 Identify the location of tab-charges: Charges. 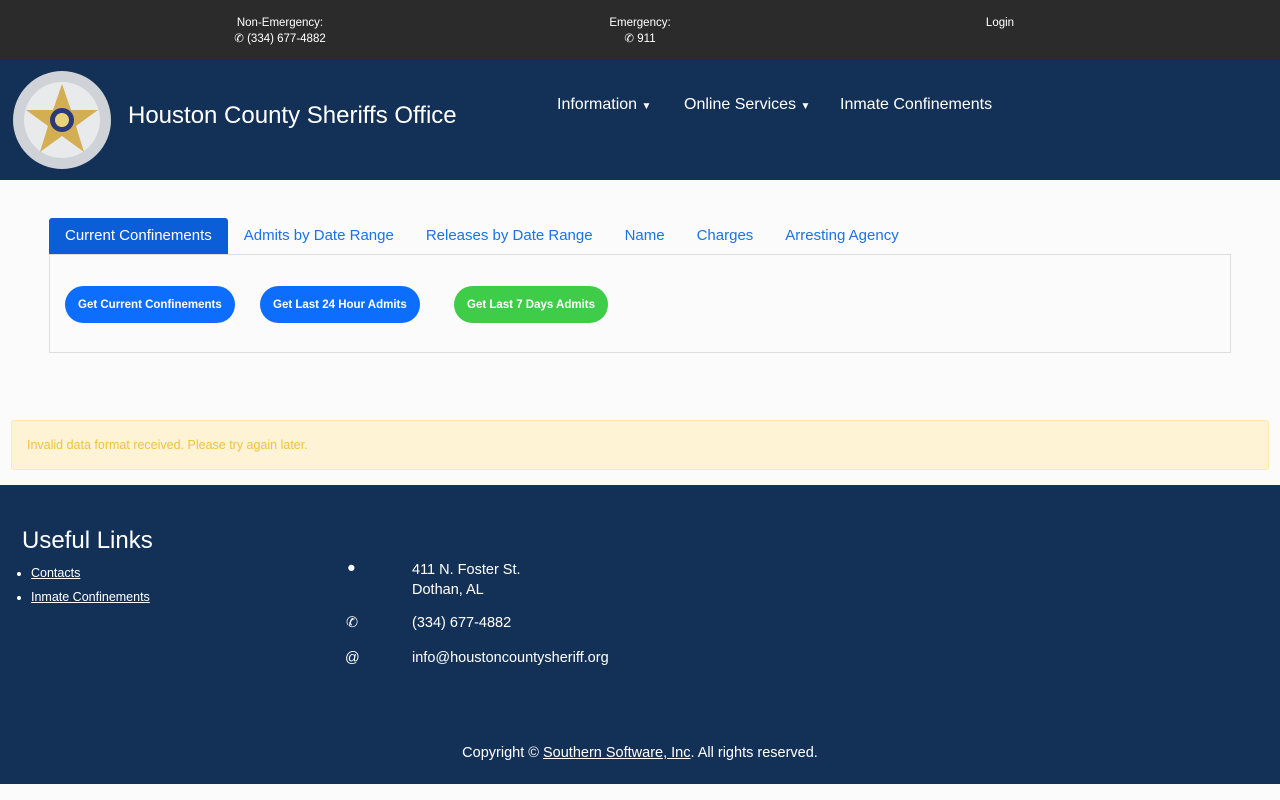
(725, 236).